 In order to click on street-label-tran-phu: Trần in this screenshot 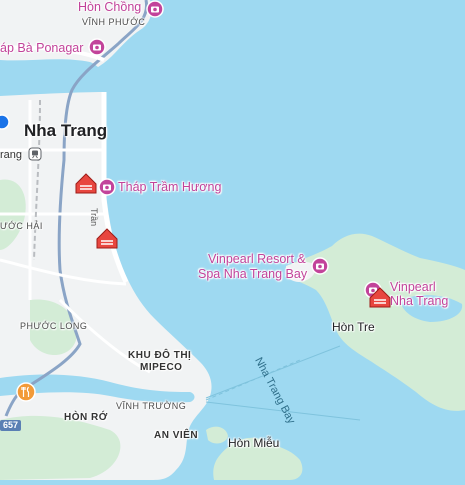, I will do `click(94, 217)`.